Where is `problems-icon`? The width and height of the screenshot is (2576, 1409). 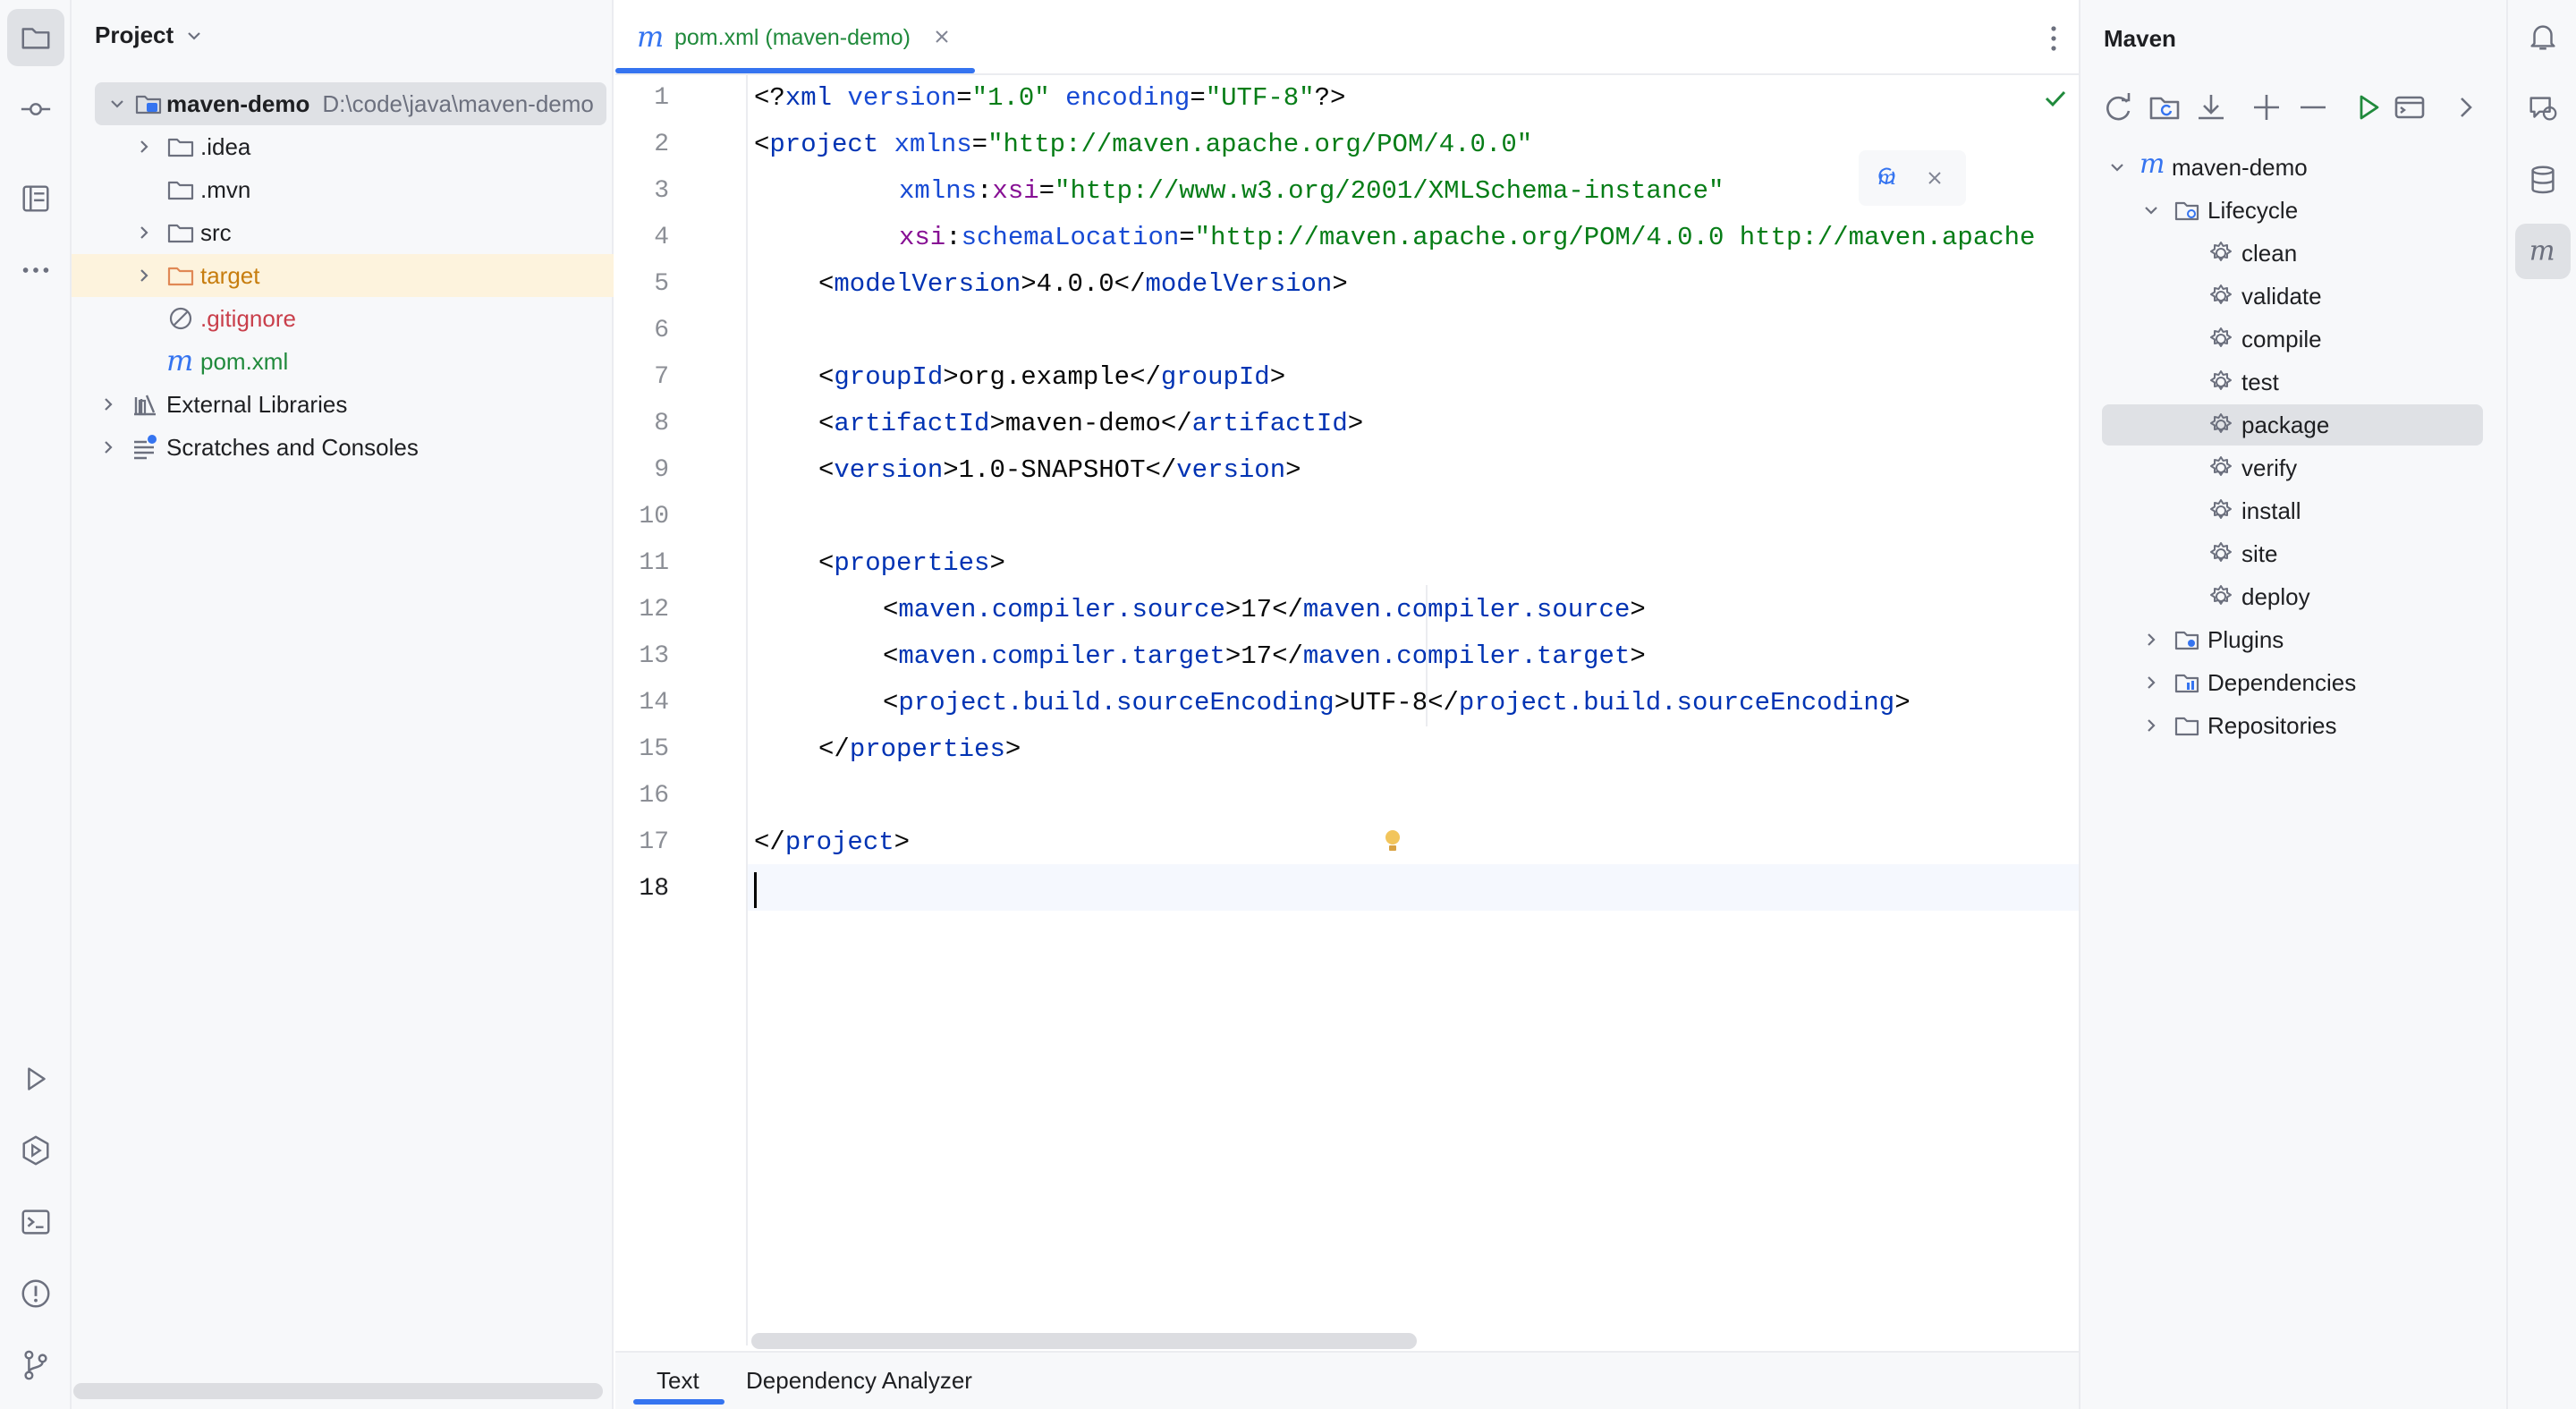
problems-icon is located at coordinates (35, 1293).